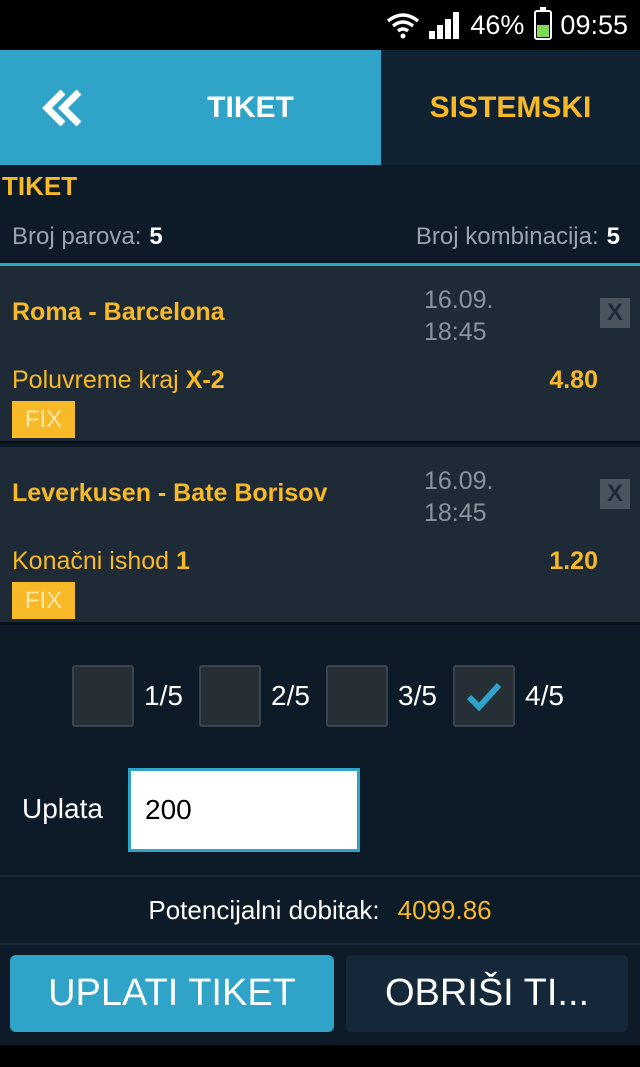 This screenshot has height=1067, width=640. I want to click on pair-count-label: Broj parova:, so click(77, 236).